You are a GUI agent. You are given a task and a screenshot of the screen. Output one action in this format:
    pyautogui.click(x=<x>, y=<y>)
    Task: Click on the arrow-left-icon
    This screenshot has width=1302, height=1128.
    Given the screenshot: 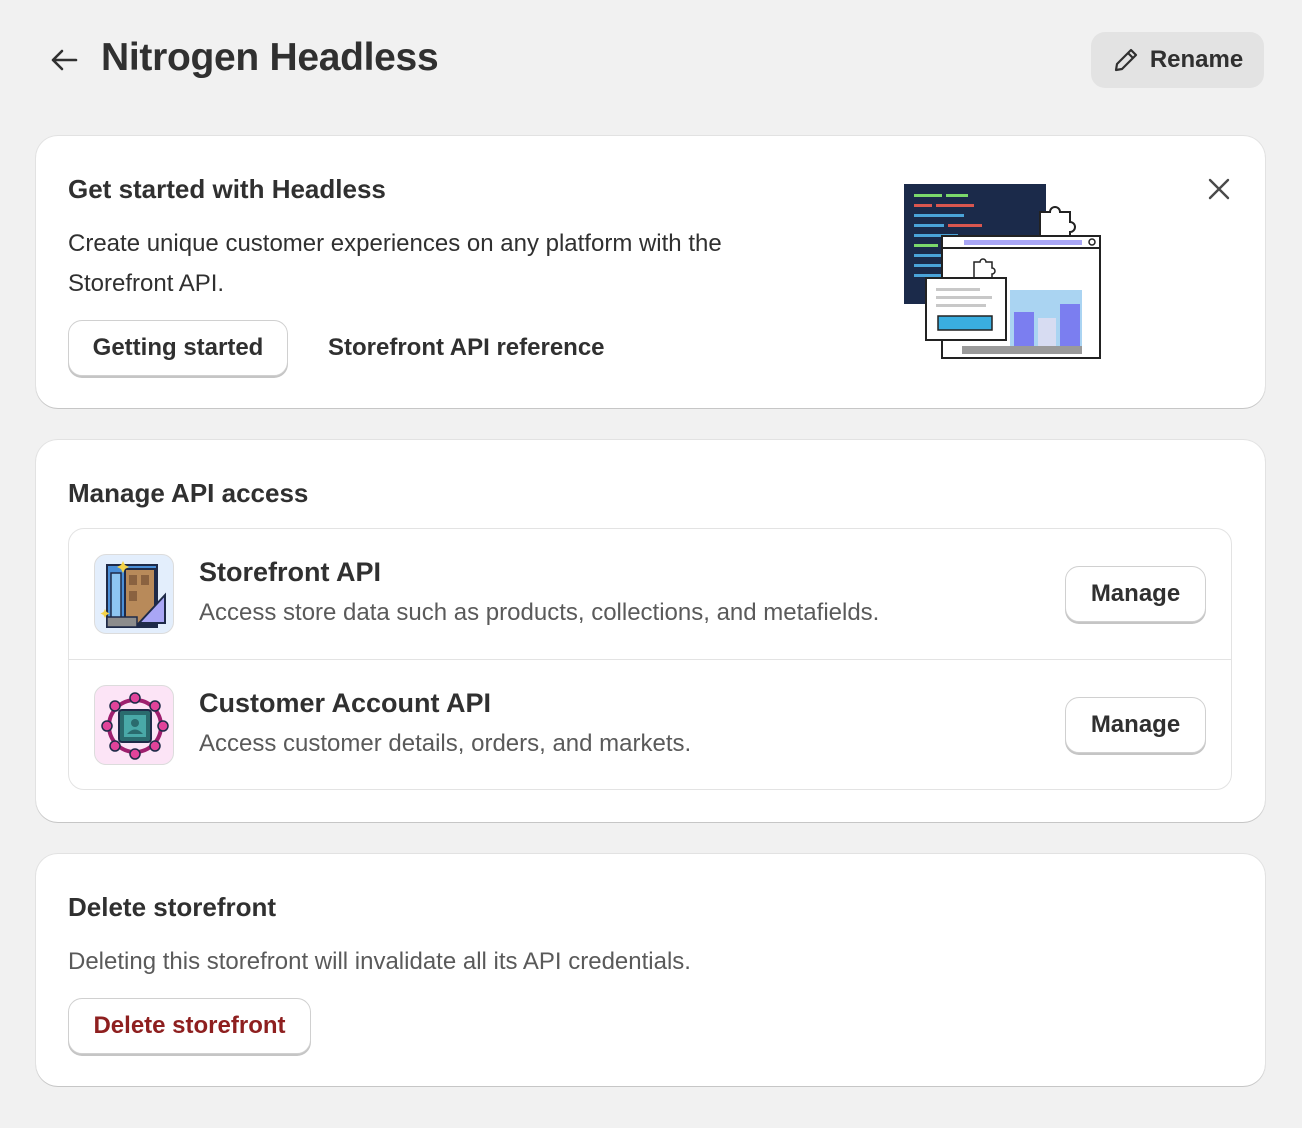 What is the action you would take?
    pyautogui.click(x=64, y=60)
    